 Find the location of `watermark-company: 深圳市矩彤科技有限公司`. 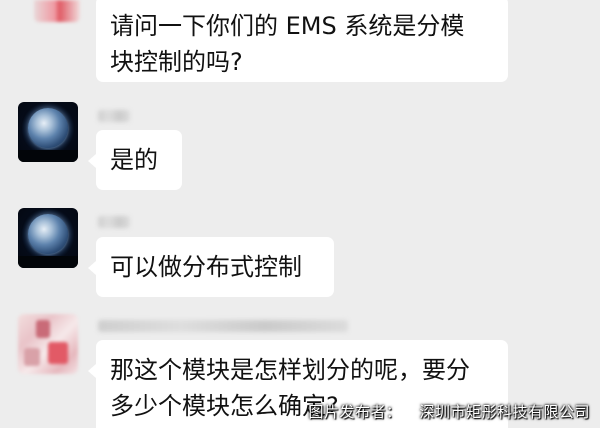

watermark-company: 深圳市矩彤科技有限公司 is located at coordinates (504, 412).